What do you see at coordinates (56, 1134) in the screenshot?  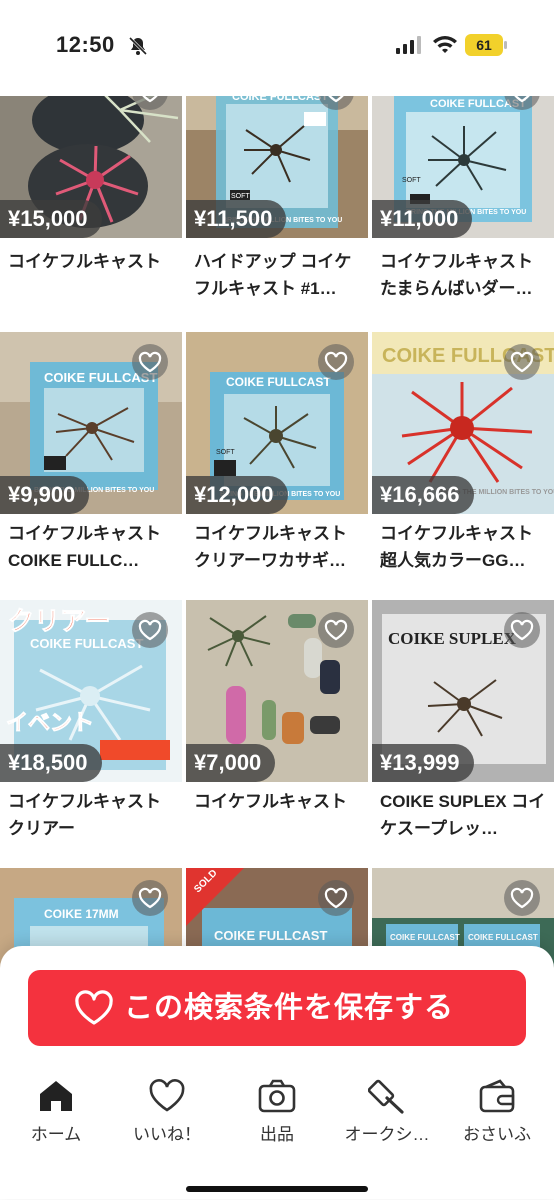 I see `tab-label: ホーム` at bounding box center [56, 1134].